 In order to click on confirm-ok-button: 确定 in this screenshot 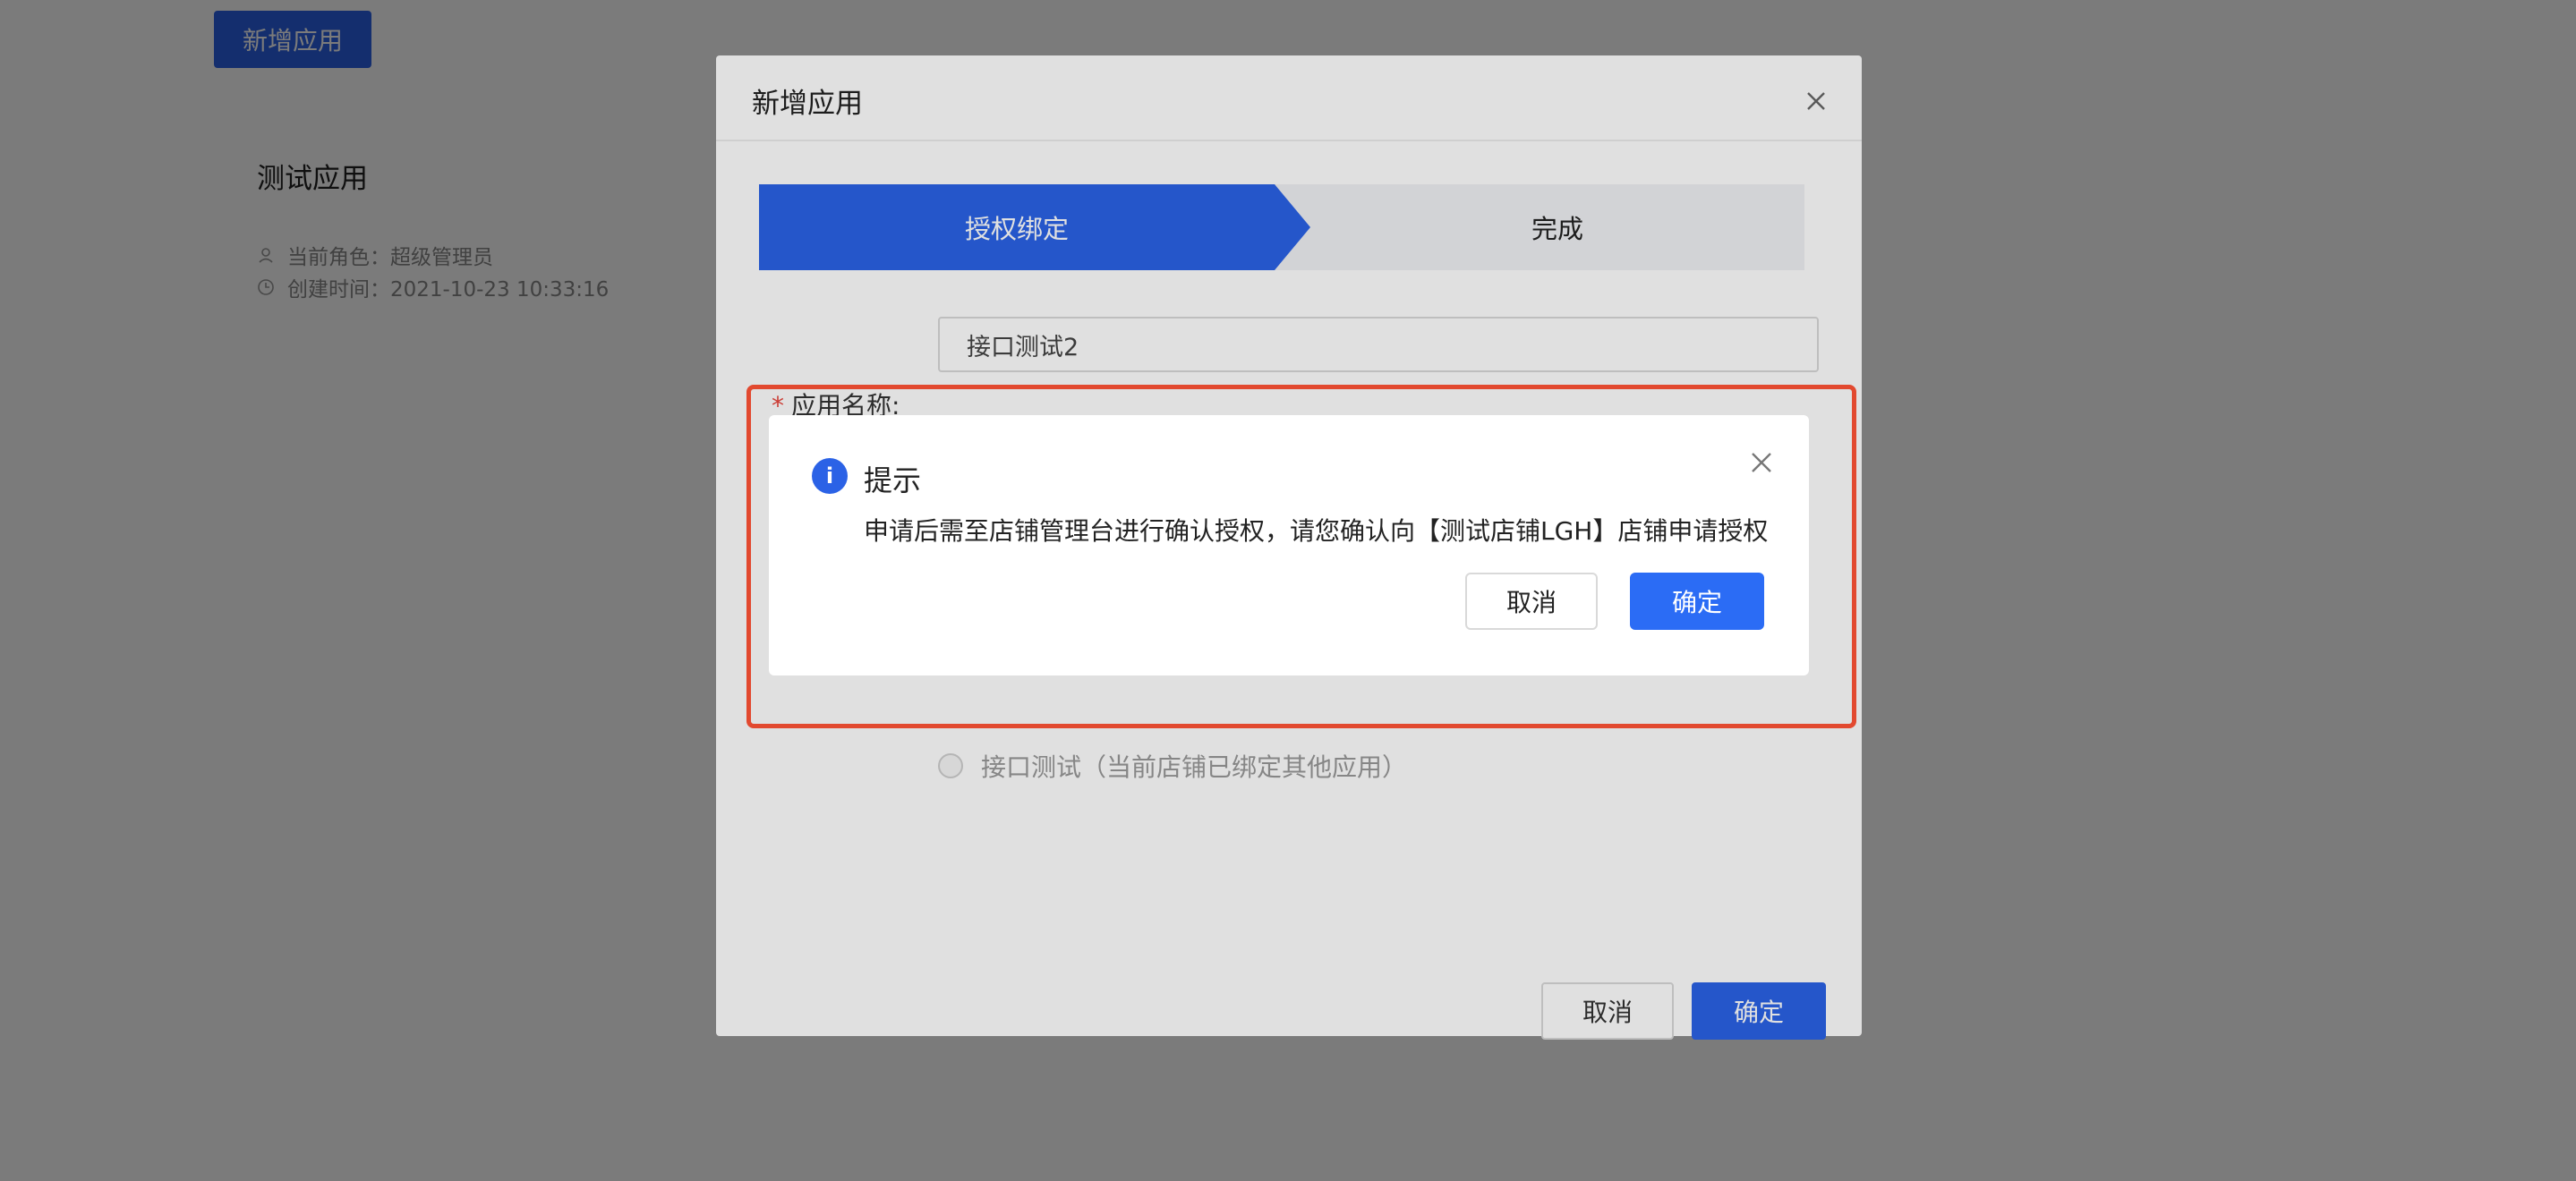, I will do `click(1697, 601)`.